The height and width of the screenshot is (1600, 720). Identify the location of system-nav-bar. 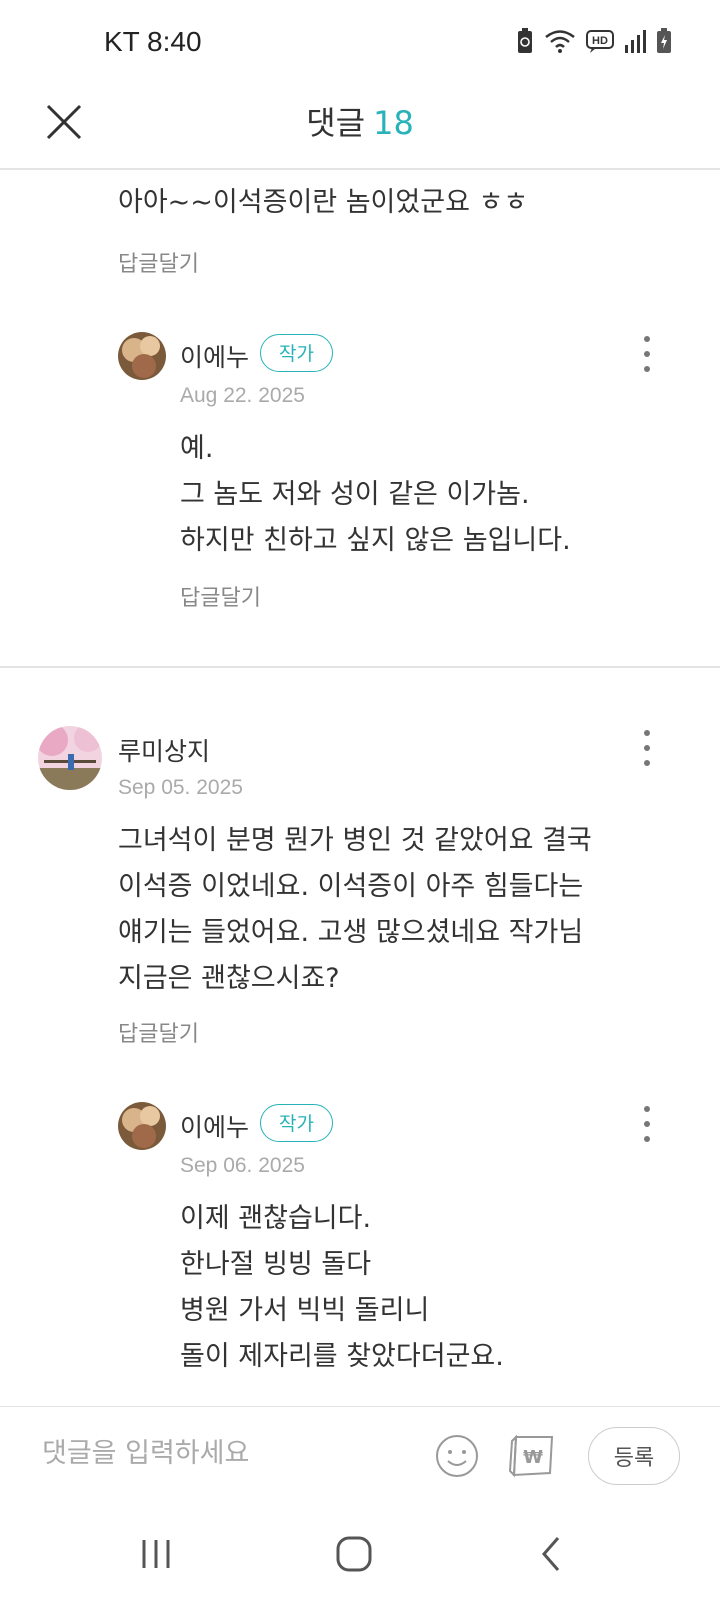
(360, 1552).